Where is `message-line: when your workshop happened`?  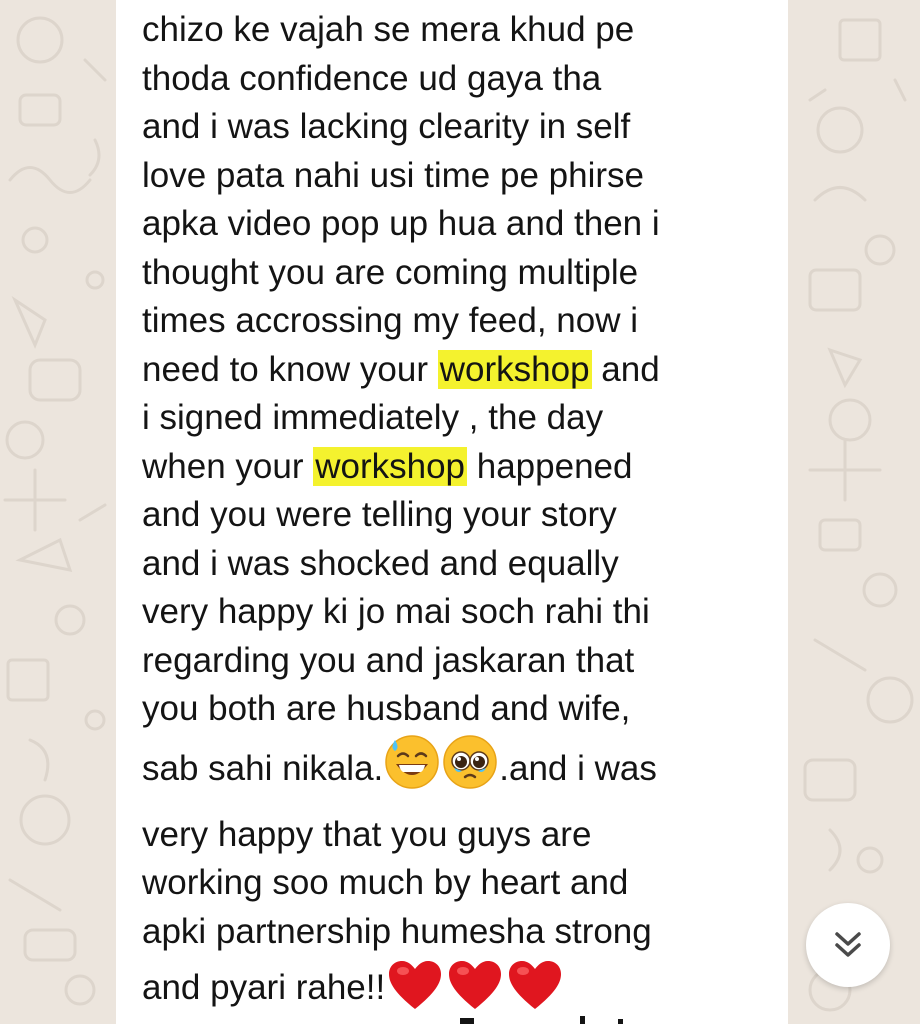
message-line: when your workshop happened is located at coordinates (462, 467).